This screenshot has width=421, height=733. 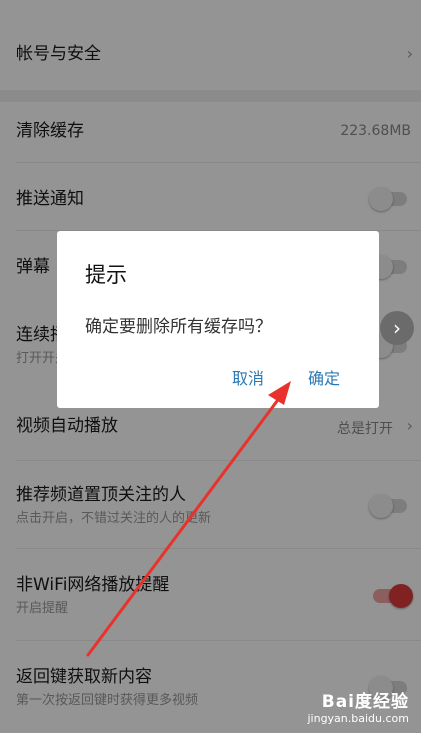 I want to click on cancel-button: 取消, so click(x=248, y=377).